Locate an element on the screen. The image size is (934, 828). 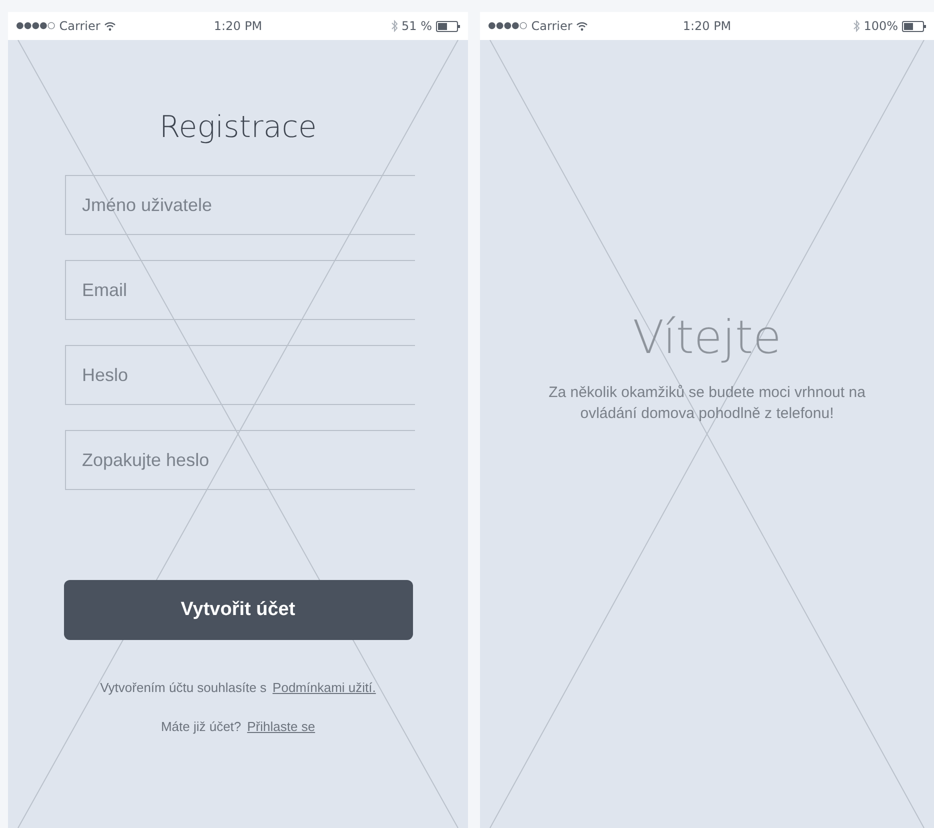
input-field: Jméno uživatele is located at coordinates (240, 205).